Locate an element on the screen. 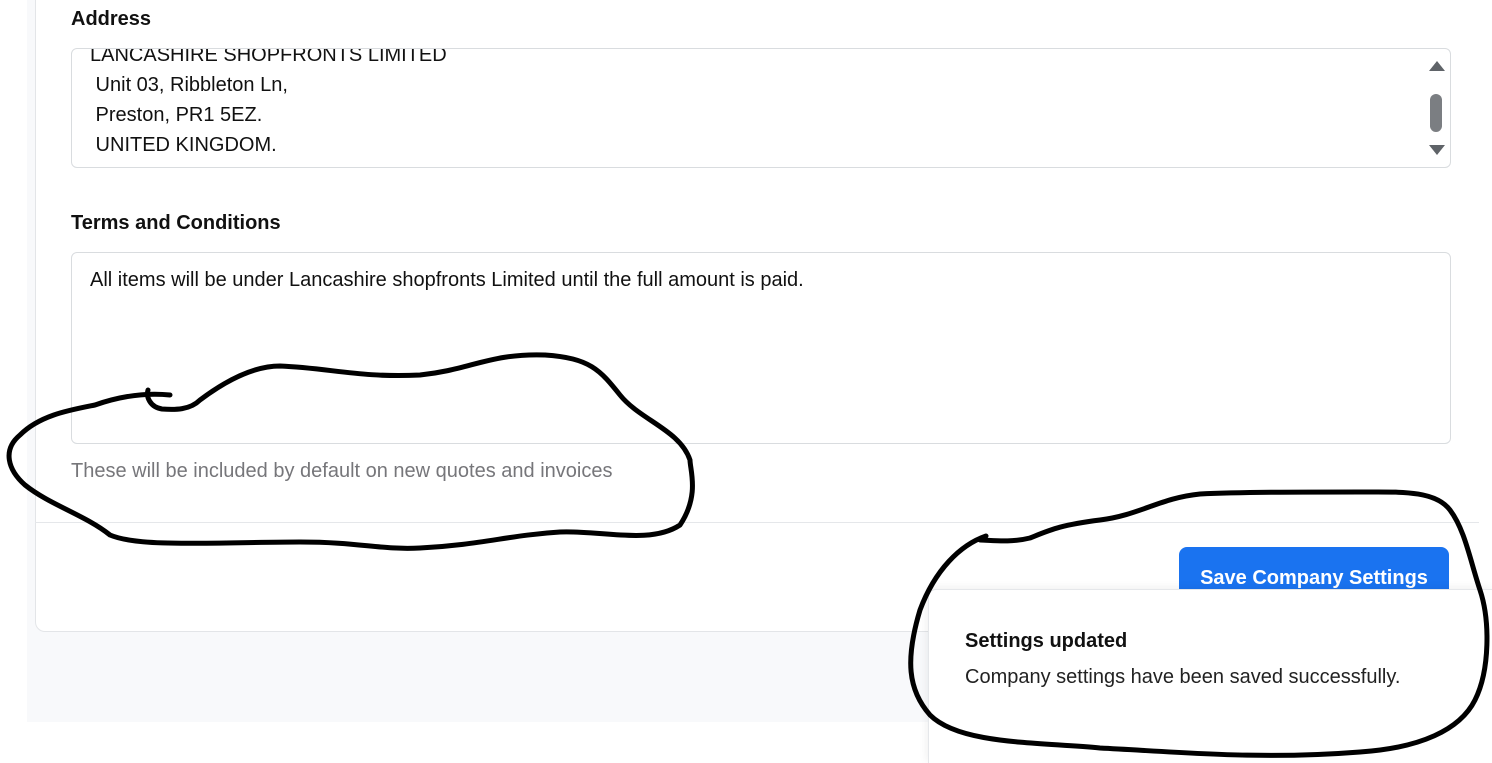  footer-divider is located at coordinates (757, 522).